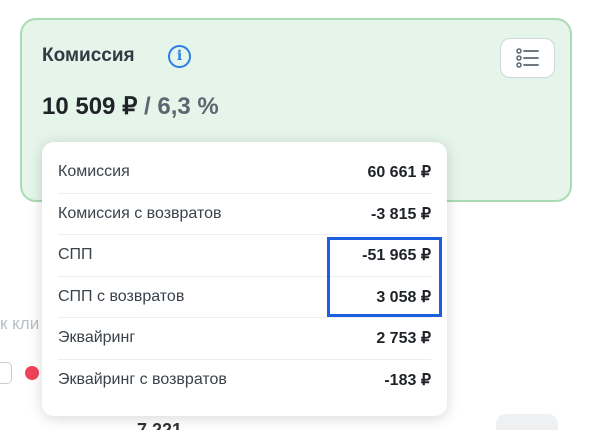 The image size is (590, 430). Describe the element at coordinates (399, 173) in the screenshot. I see `breakdown-amount: 60 661 ₽` at that location.